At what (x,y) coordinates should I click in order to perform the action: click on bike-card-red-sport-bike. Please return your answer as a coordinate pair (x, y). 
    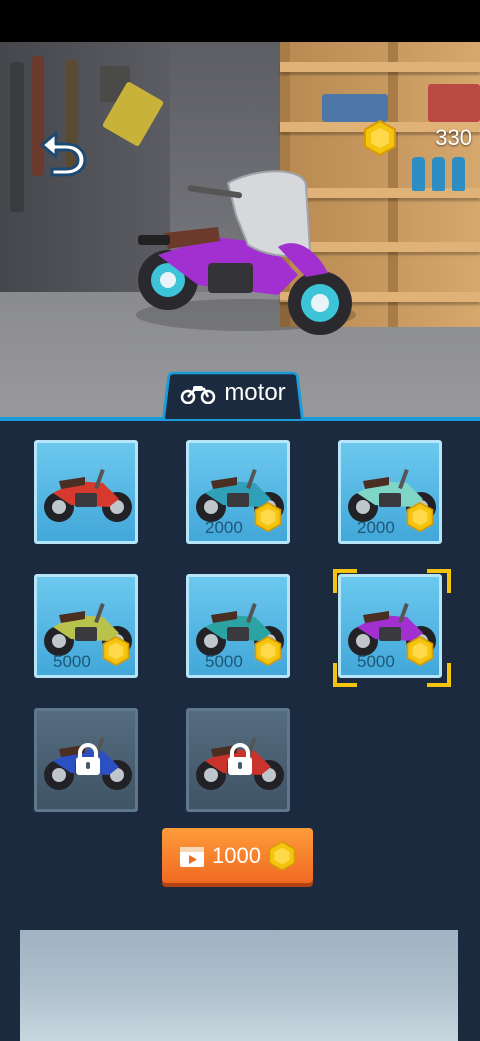
    Looking at the image, I should click on (238, 760).